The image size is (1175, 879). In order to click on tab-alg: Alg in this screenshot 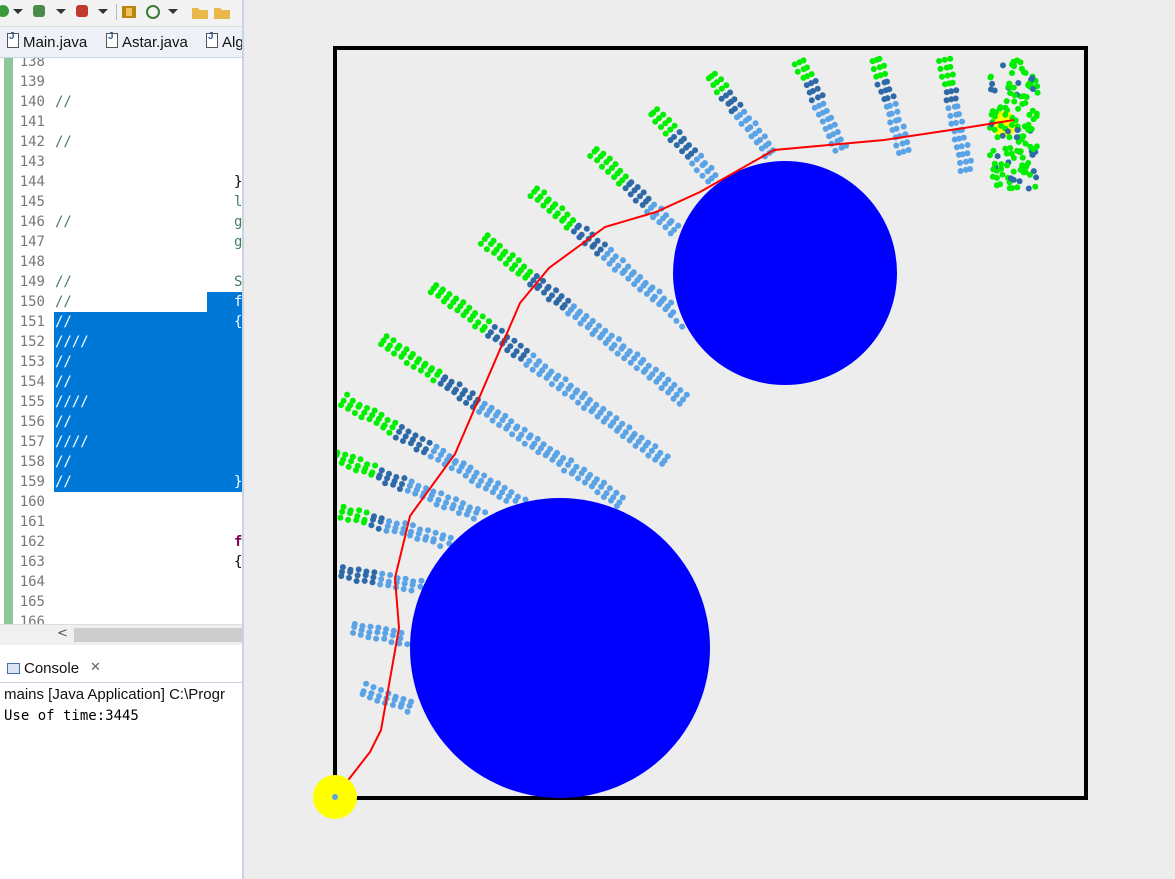, I will do `click(224, 41)`.